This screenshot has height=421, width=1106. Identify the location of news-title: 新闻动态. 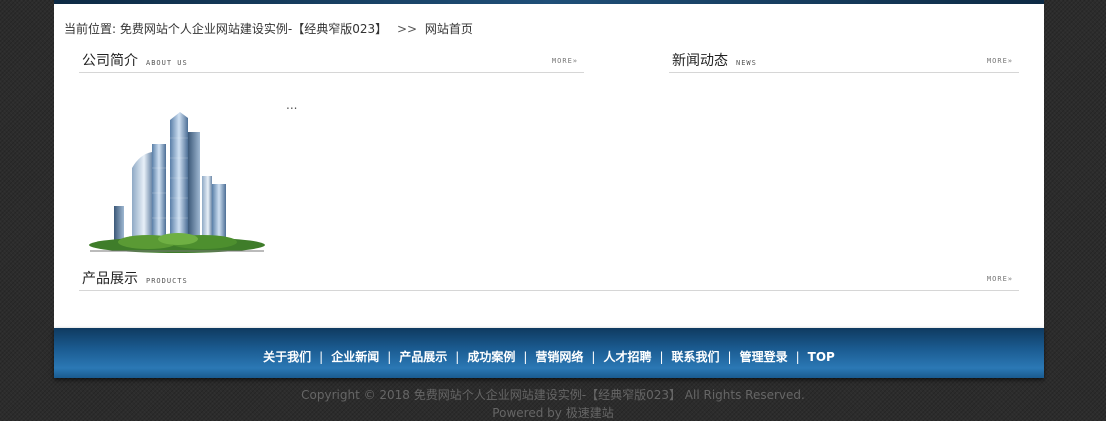
(700, 61).